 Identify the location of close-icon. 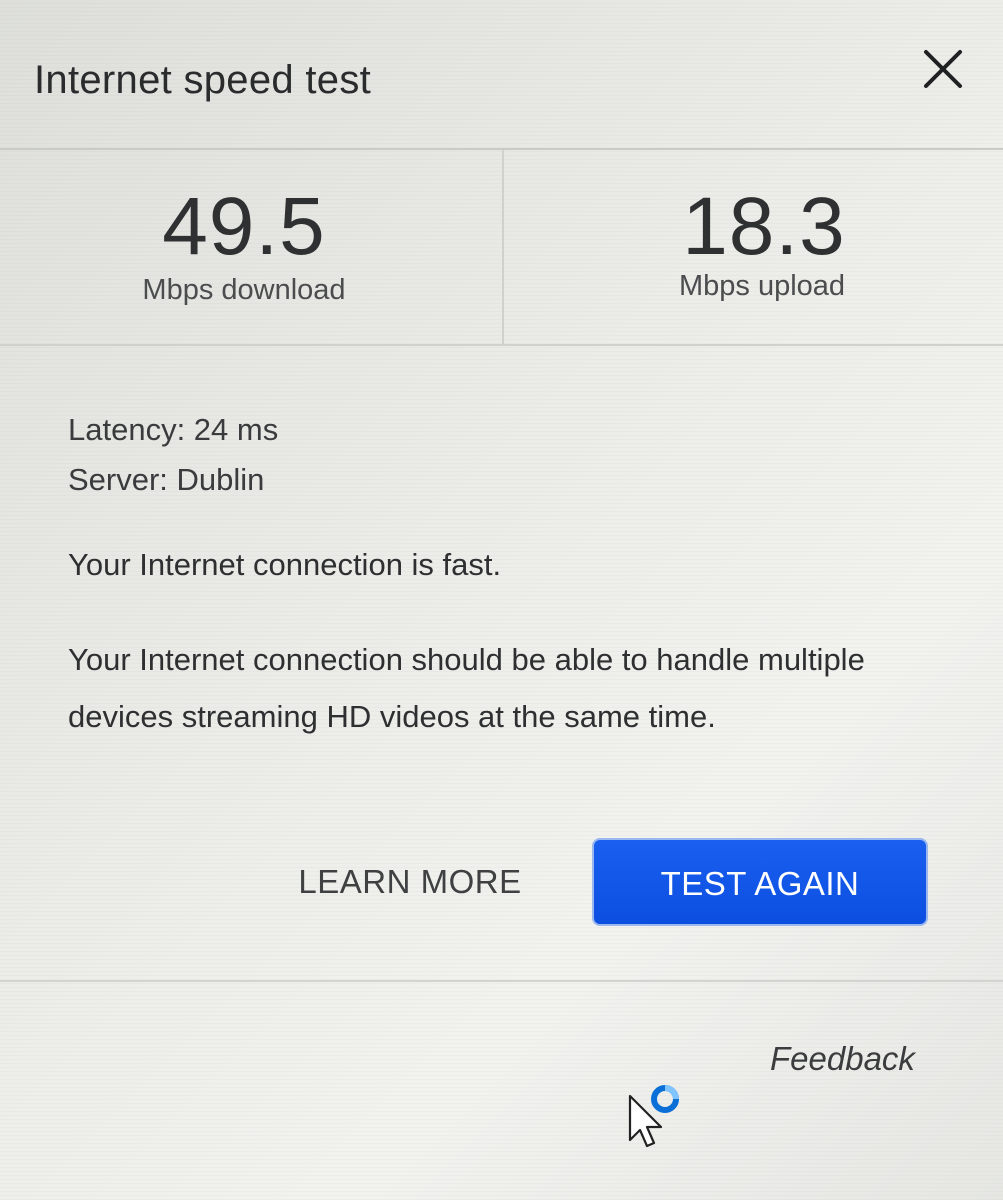
(943, 69).